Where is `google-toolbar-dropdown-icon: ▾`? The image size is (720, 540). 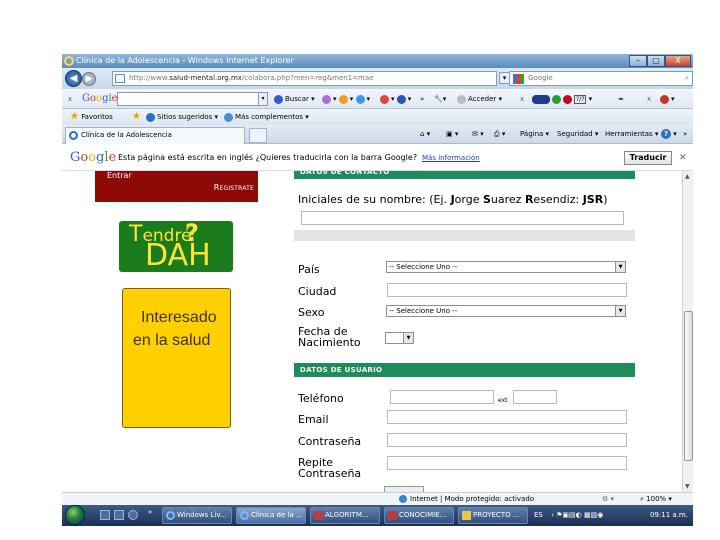
google-toolbar-dropdown-icon: ▾ is located at coordinates (263, 99).